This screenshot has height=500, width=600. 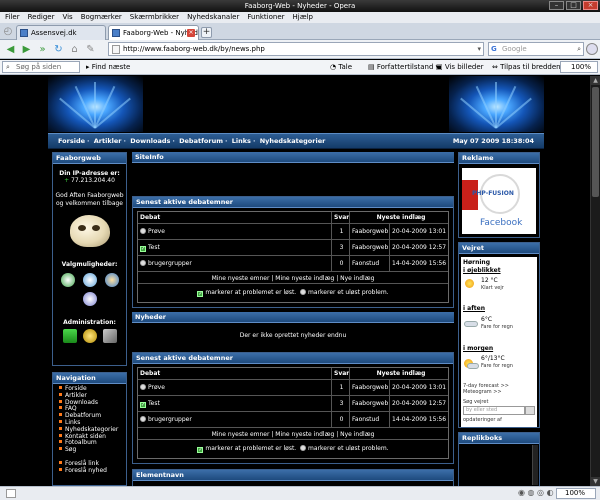 I want to click on forward-icon: ▶, so click(x=26, y=49).